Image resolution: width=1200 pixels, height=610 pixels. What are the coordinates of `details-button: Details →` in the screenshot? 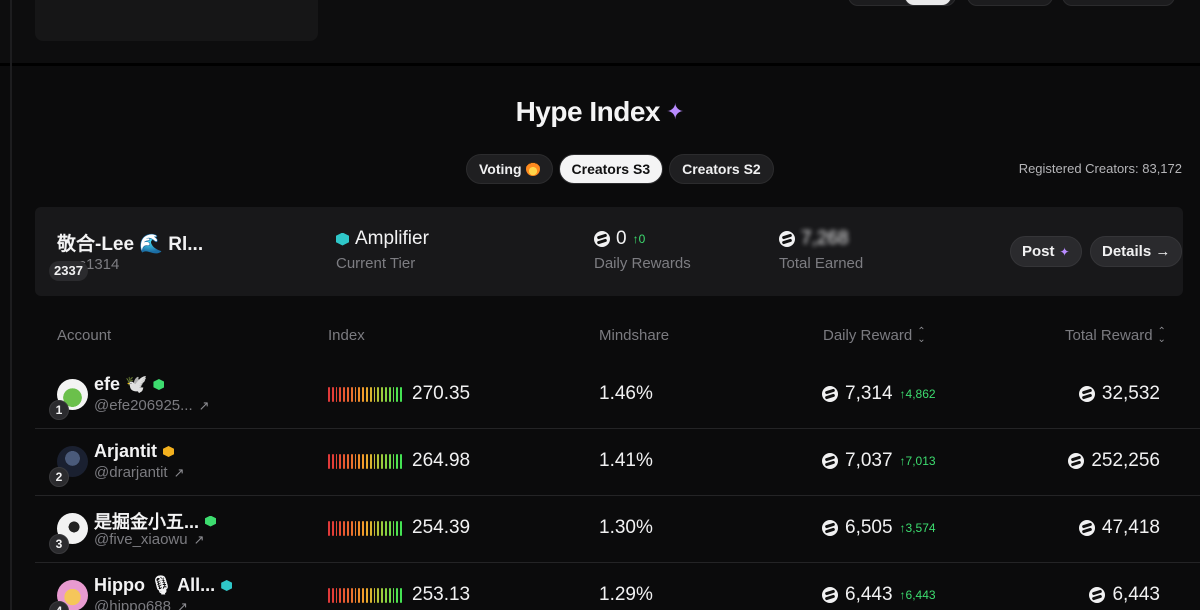 It's located at (1136, 251).